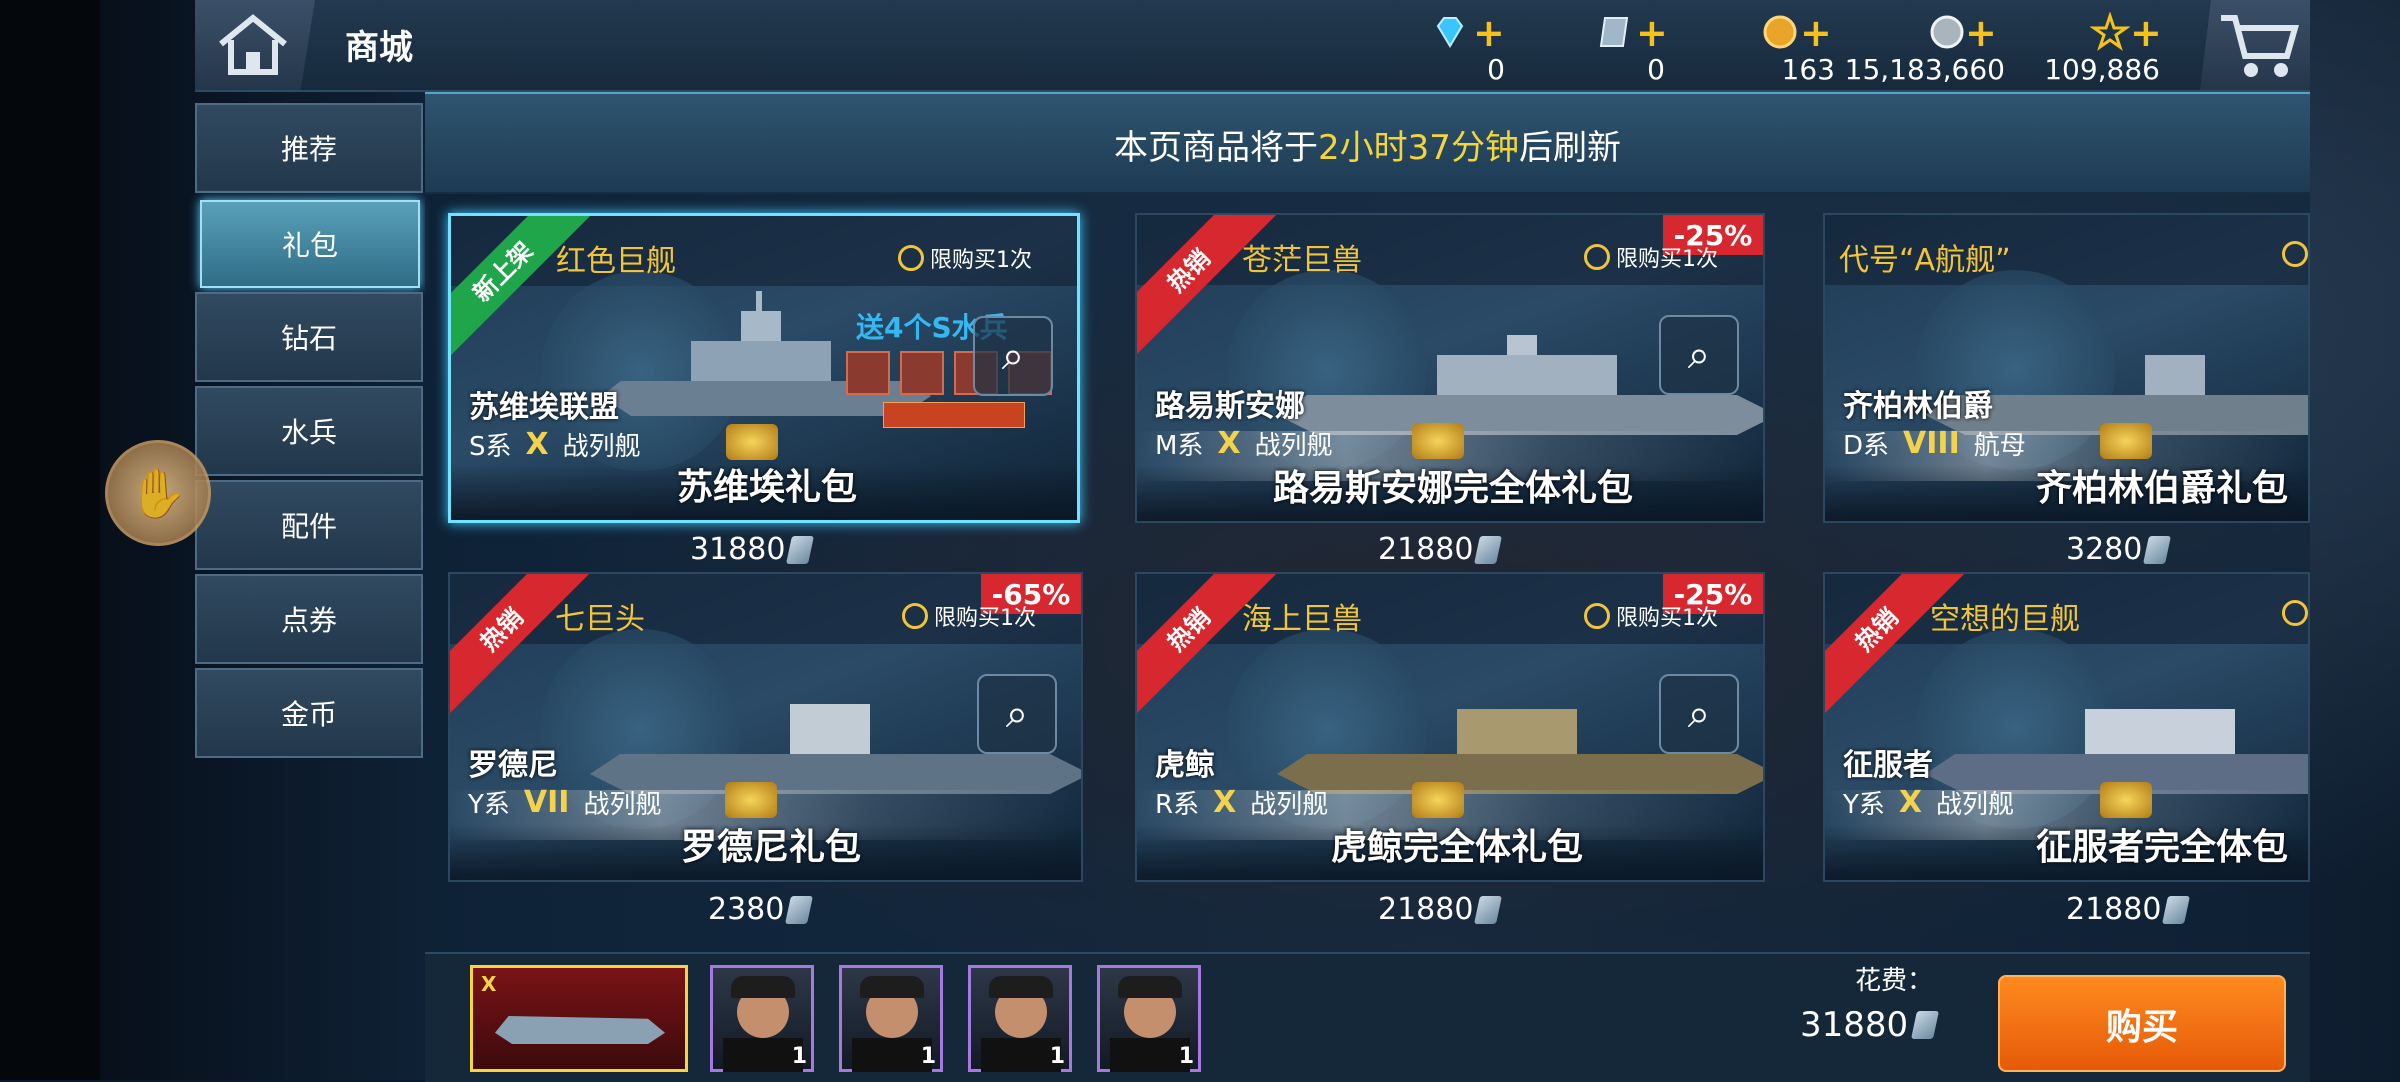 The height and width of the screenshot is (1082, 2400). I want to click on ship-tier-tag: X, so click(489, 984).